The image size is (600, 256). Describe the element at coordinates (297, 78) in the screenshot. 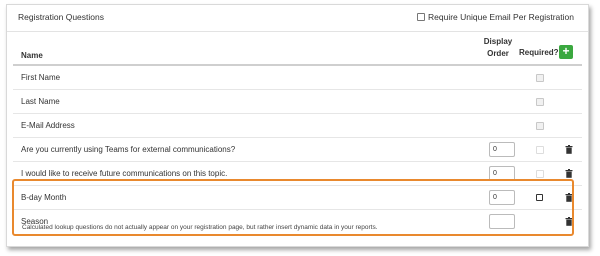

I see `question-row: First Name` at that location.